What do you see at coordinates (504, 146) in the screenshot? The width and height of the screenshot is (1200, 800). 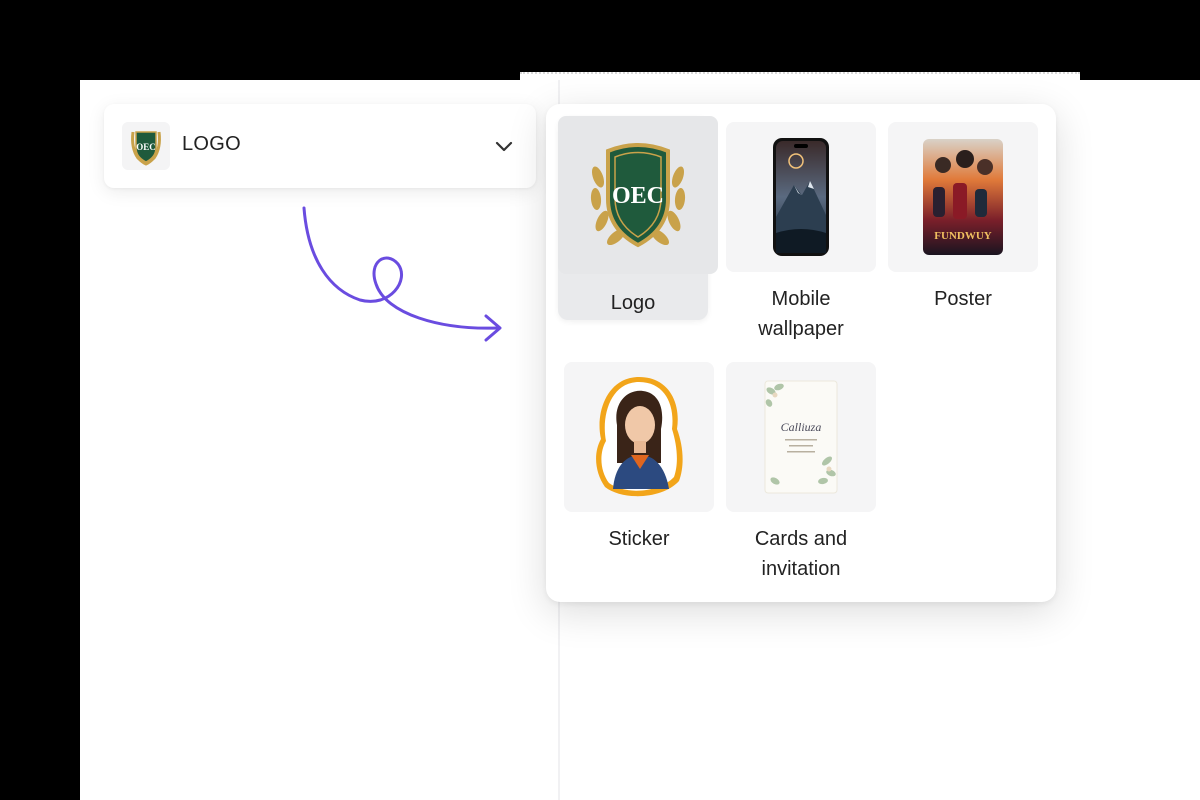 I see `chevron-down-icon` at bounding box center [504, 146].